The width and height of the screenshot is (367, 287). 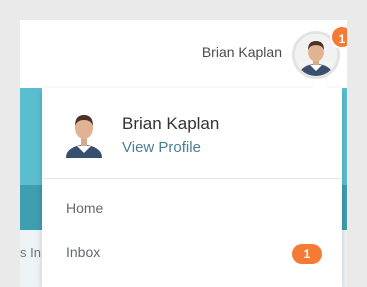 What do you see at coordinates (161, 147) in the screenshot?
I see `view-profile-link: View Profile` at bounding box center [161, 147].